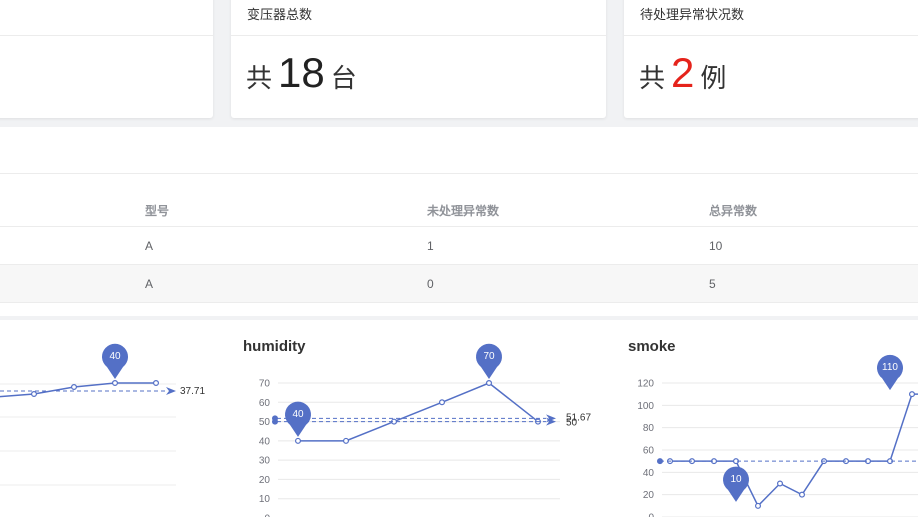 This screenshot has height=517, width=918. I want to click on y-tick-label: 80, so click(649, 428).